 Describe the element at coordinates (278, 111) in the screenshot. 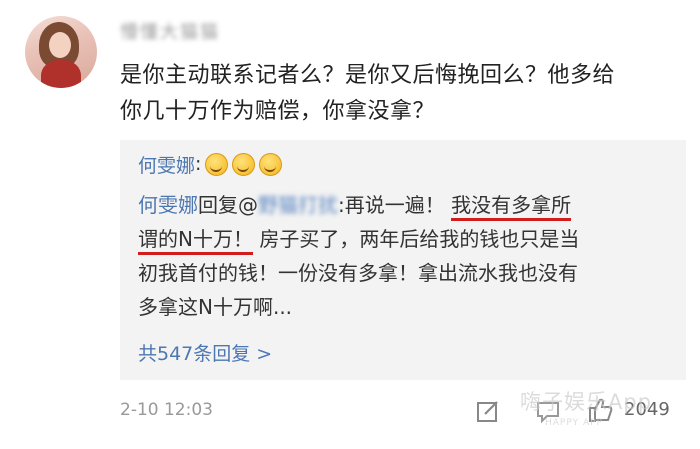

I see `post-text-line2: 你几十万作为赔偿，你拿没拿？` at that location.